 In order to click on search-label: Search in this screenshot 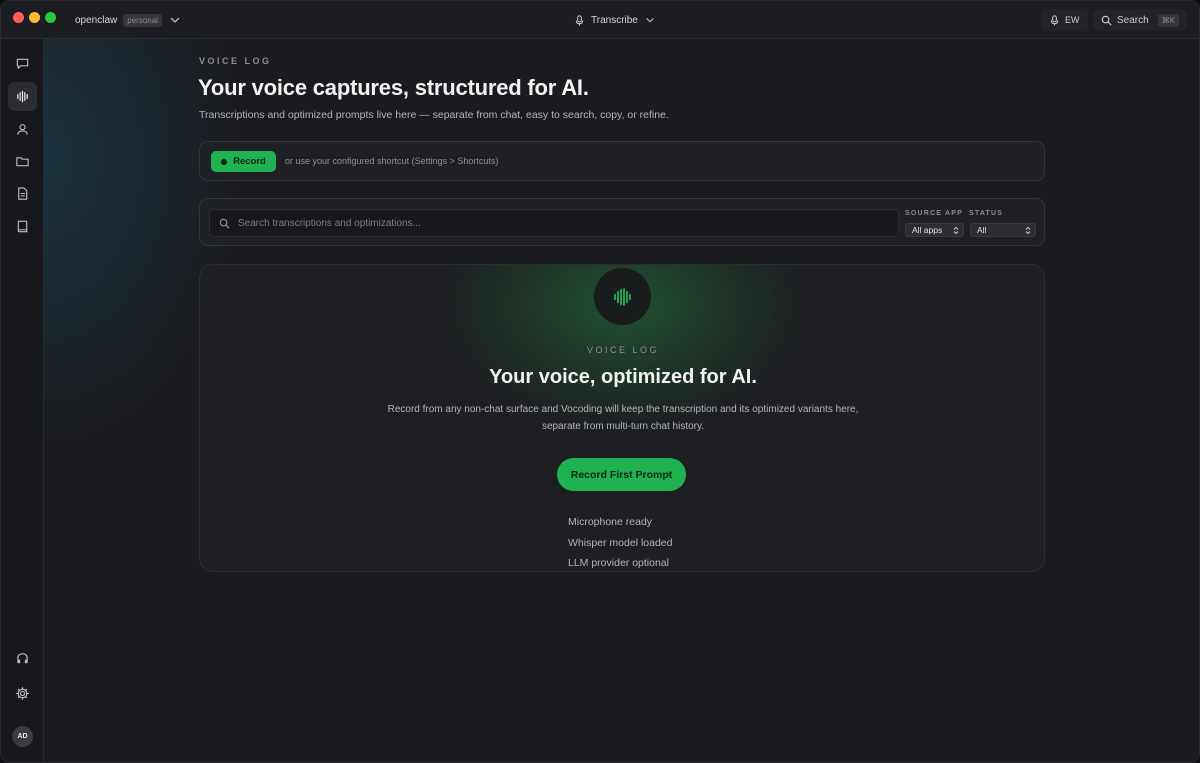, I will do `click(1133, 20)`.